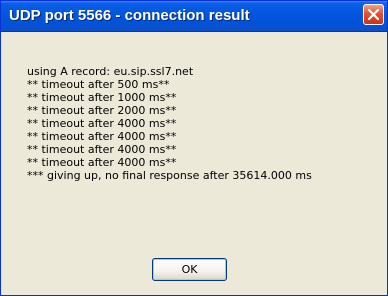 The height and width of the screenshot is (296, 388). I want to click on message-line: using A record: eu.sip.ssl7.net, so click(110, 71).